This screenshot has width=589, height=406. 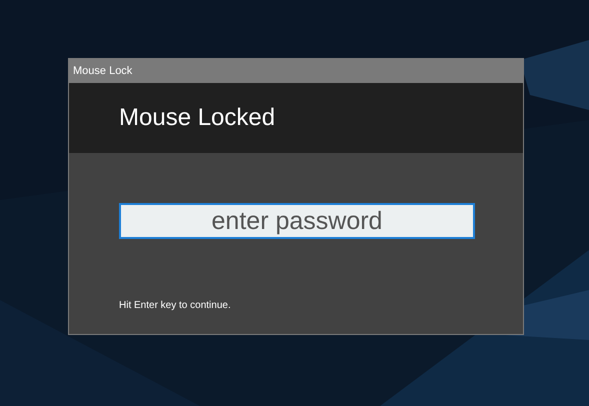 I want to click on heading: Mouse Locked, so click(x=197, y=118).